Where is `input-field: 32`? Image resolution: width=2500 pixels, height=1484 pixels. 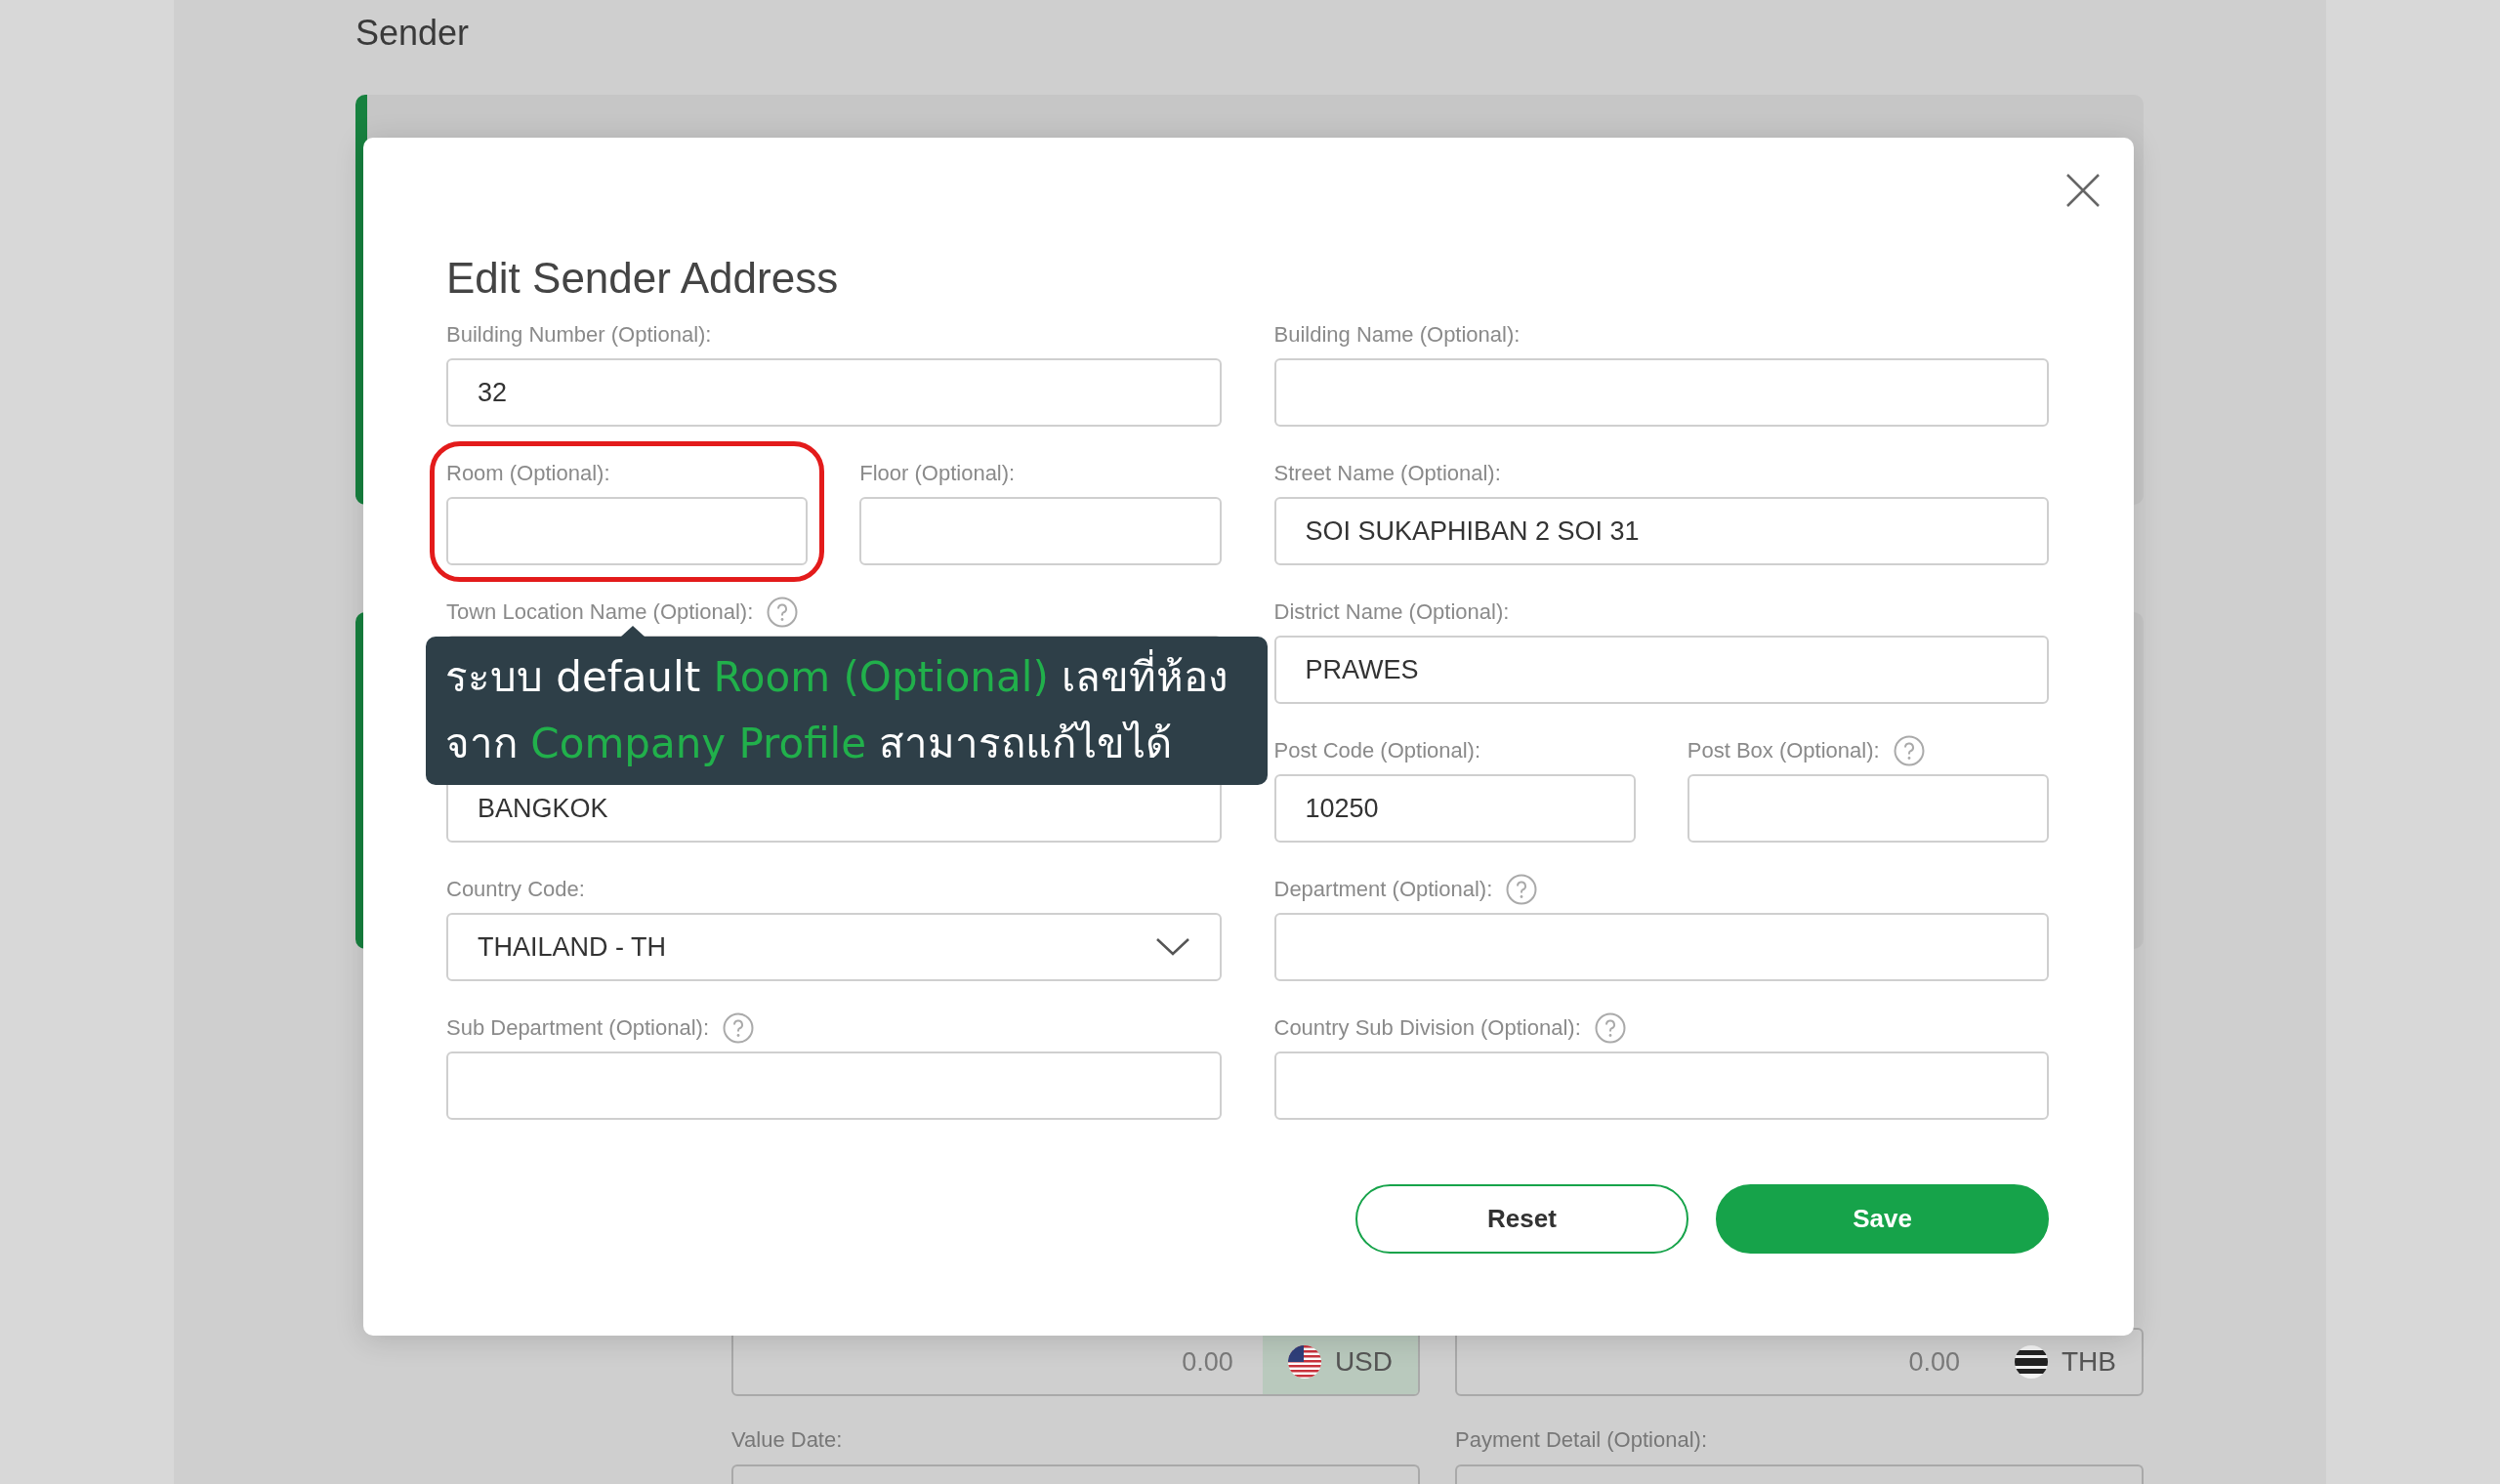 input-field: 32 is located at coordinates (834, 393).